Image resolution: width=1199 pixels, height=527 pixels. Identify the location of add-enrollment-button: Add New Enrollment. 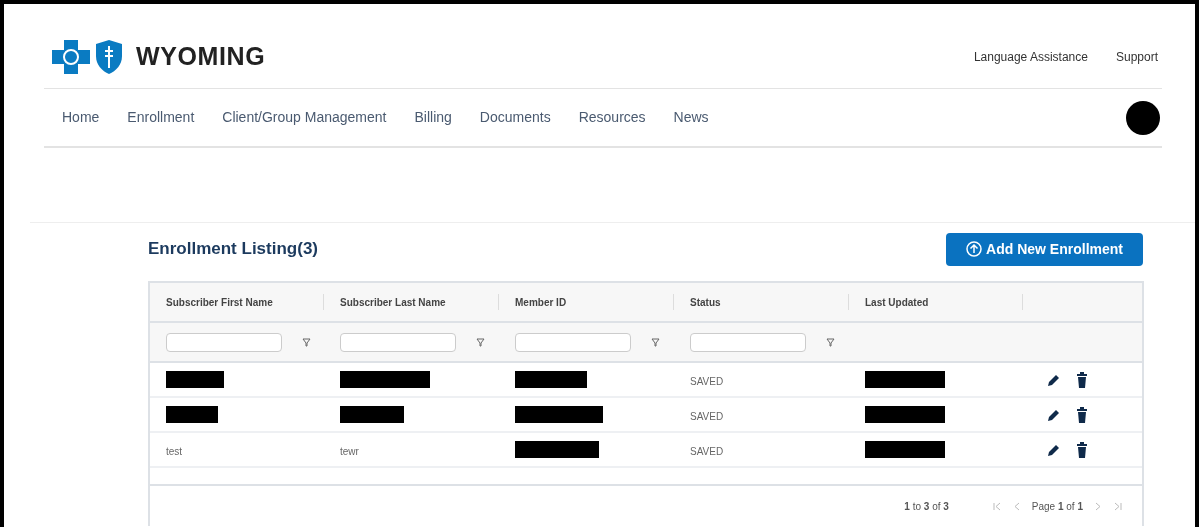
(1044, 249).